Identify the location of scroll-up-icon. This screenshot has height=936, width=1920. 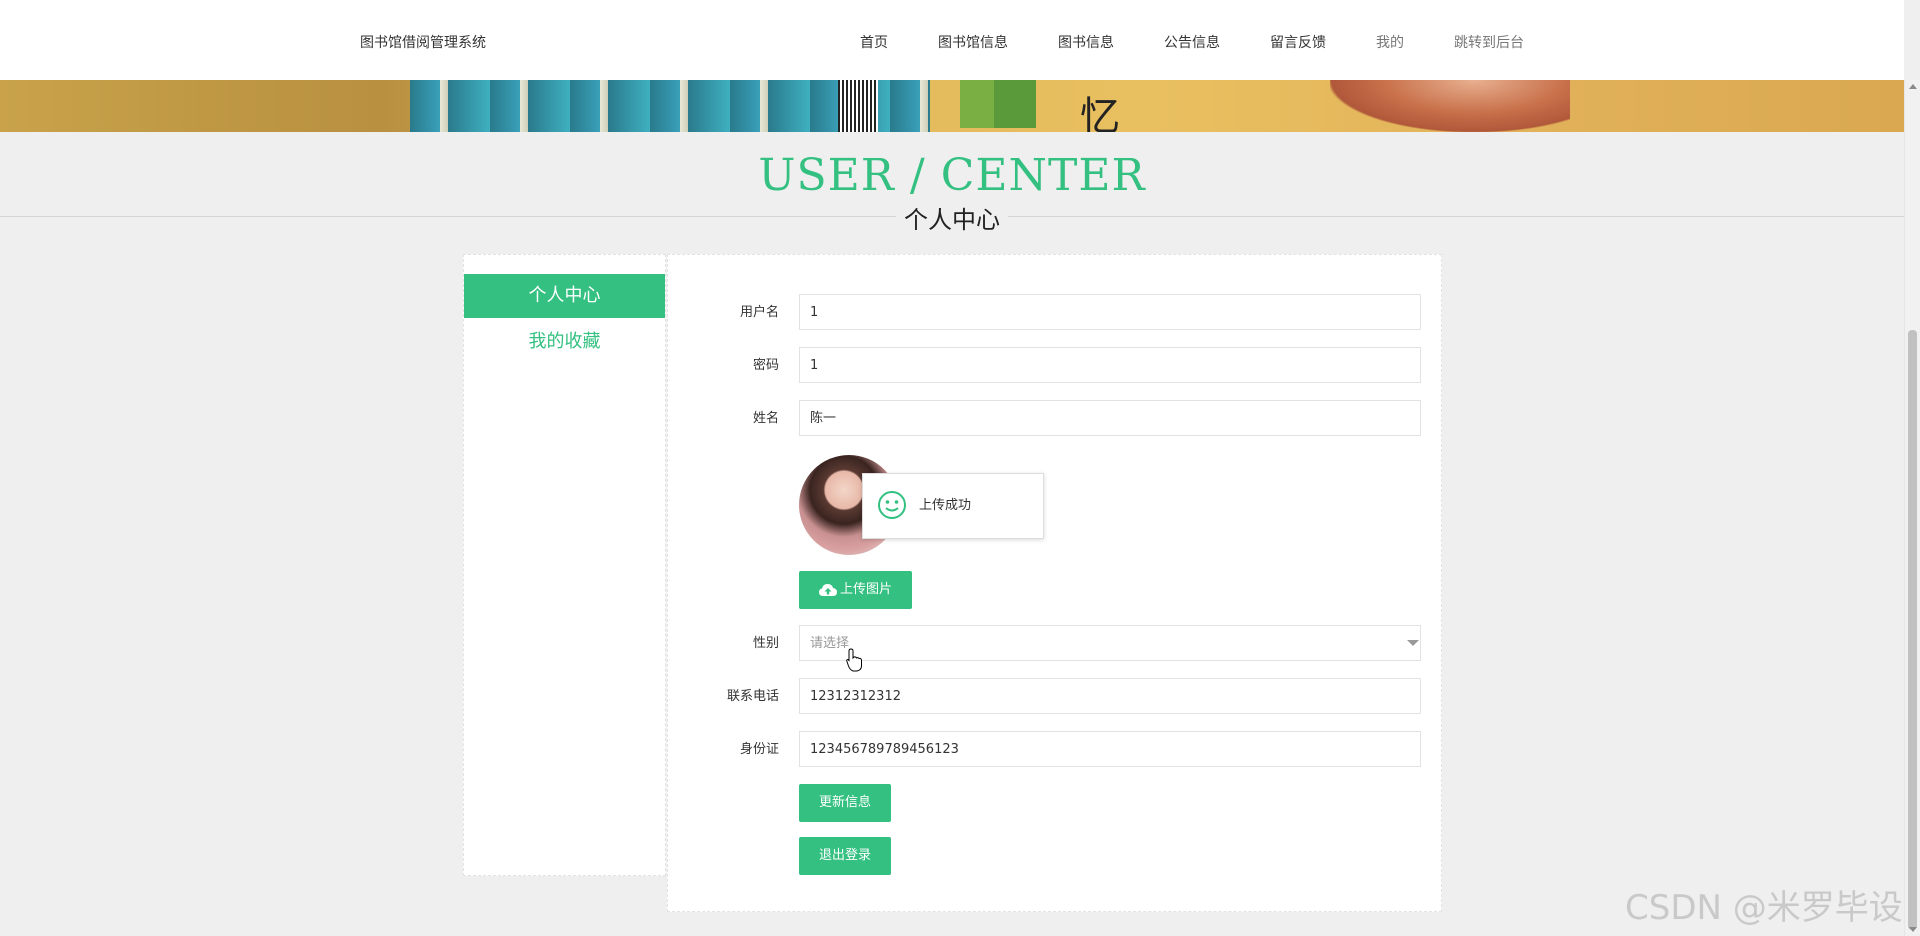
(1913, 86).